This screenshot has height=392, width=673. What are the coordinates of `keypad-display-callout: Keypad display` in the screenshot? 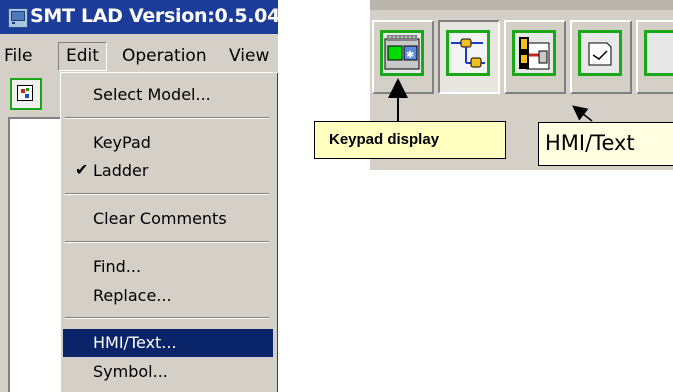 It's located at (410, 140).